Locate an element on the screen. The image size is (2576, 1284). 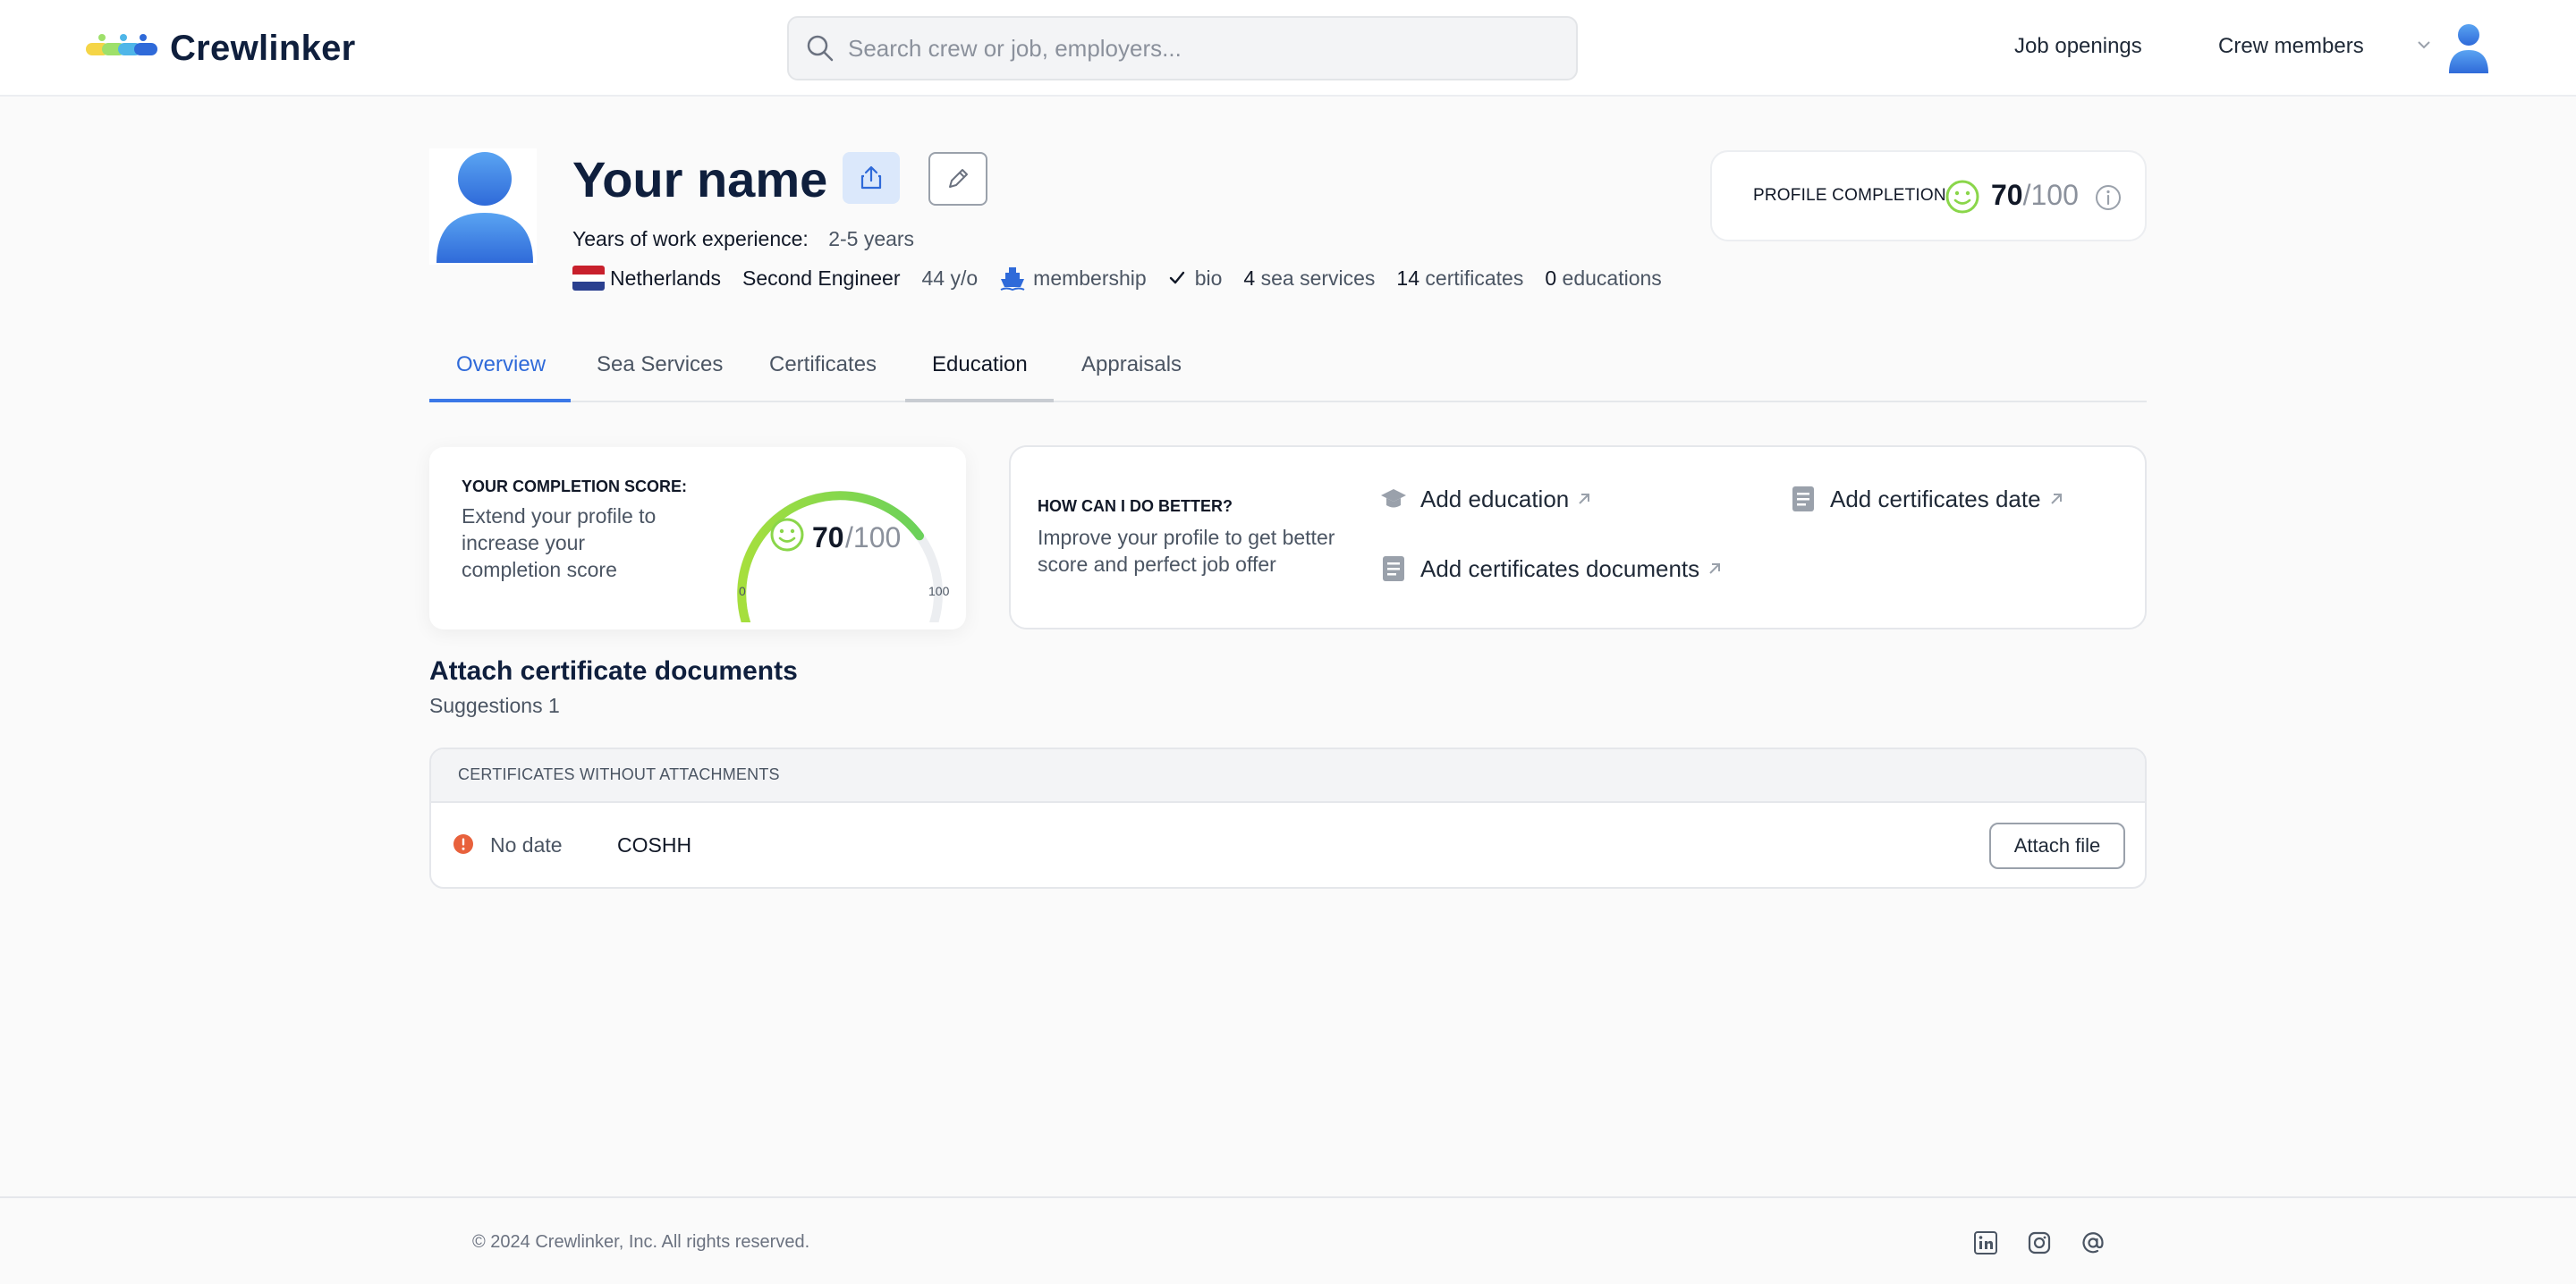
gauge-score-max: /100 is located at coordinates (873, 537).